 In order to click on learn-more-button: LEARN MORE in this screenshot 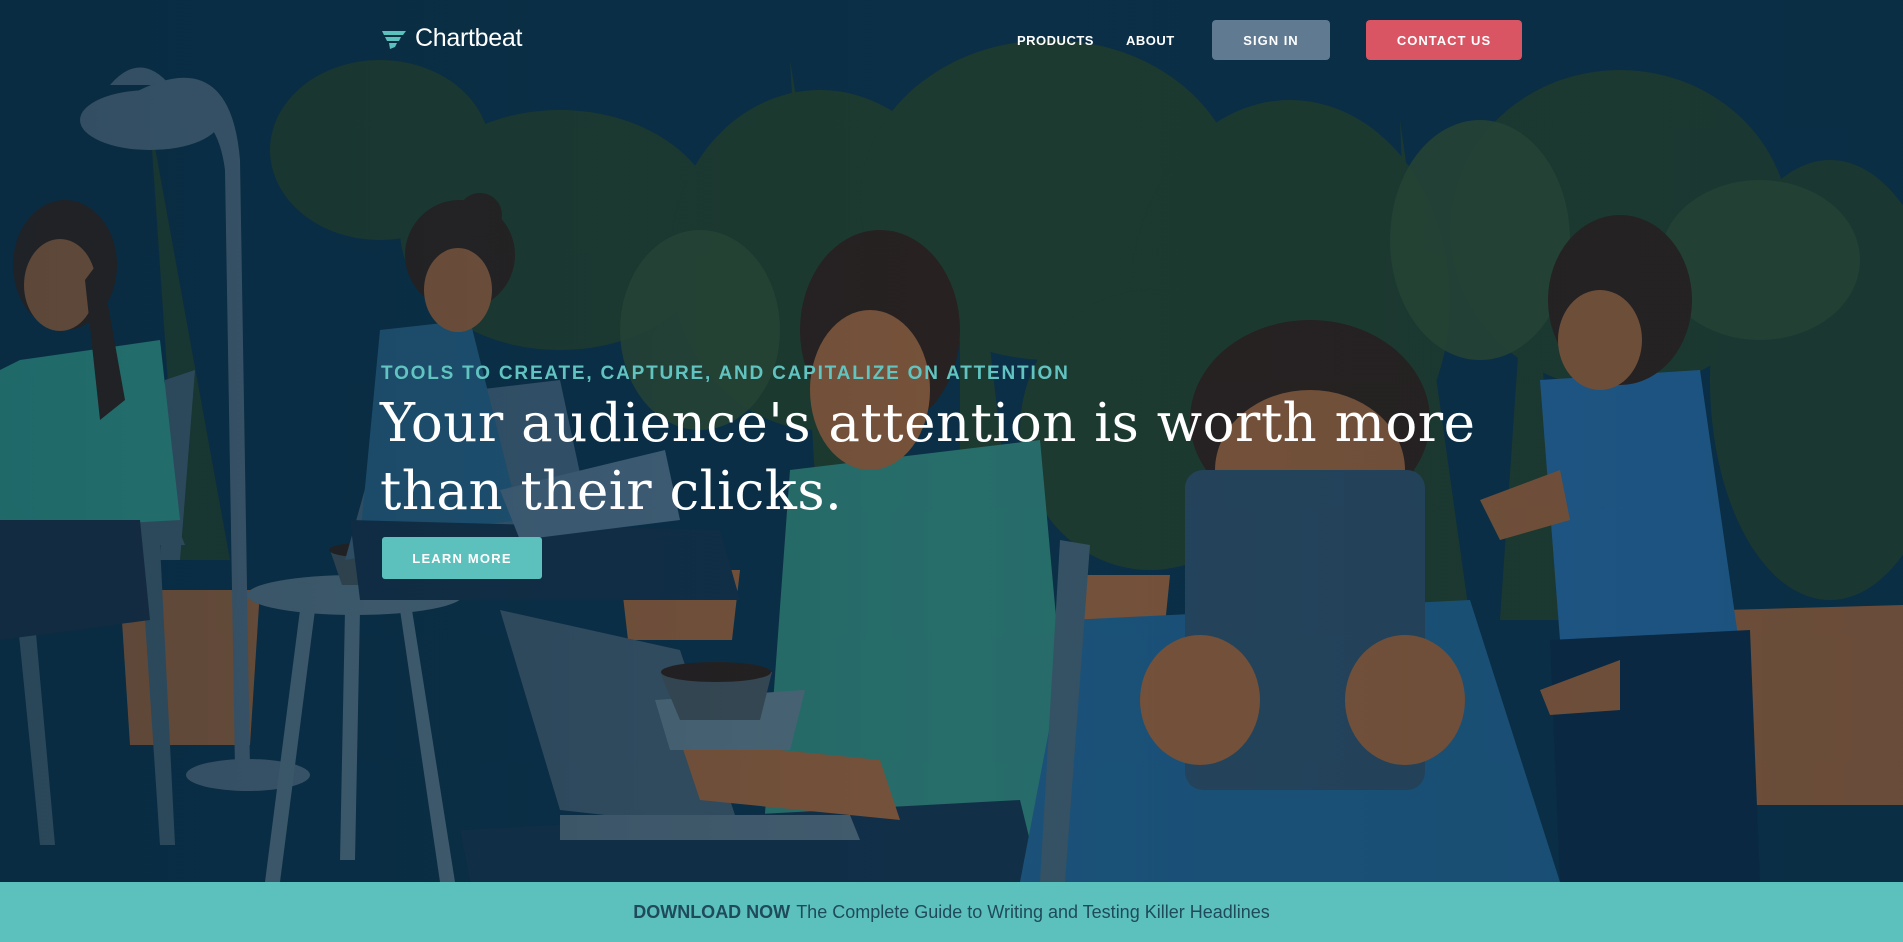, I will do `click(462, 558)`.